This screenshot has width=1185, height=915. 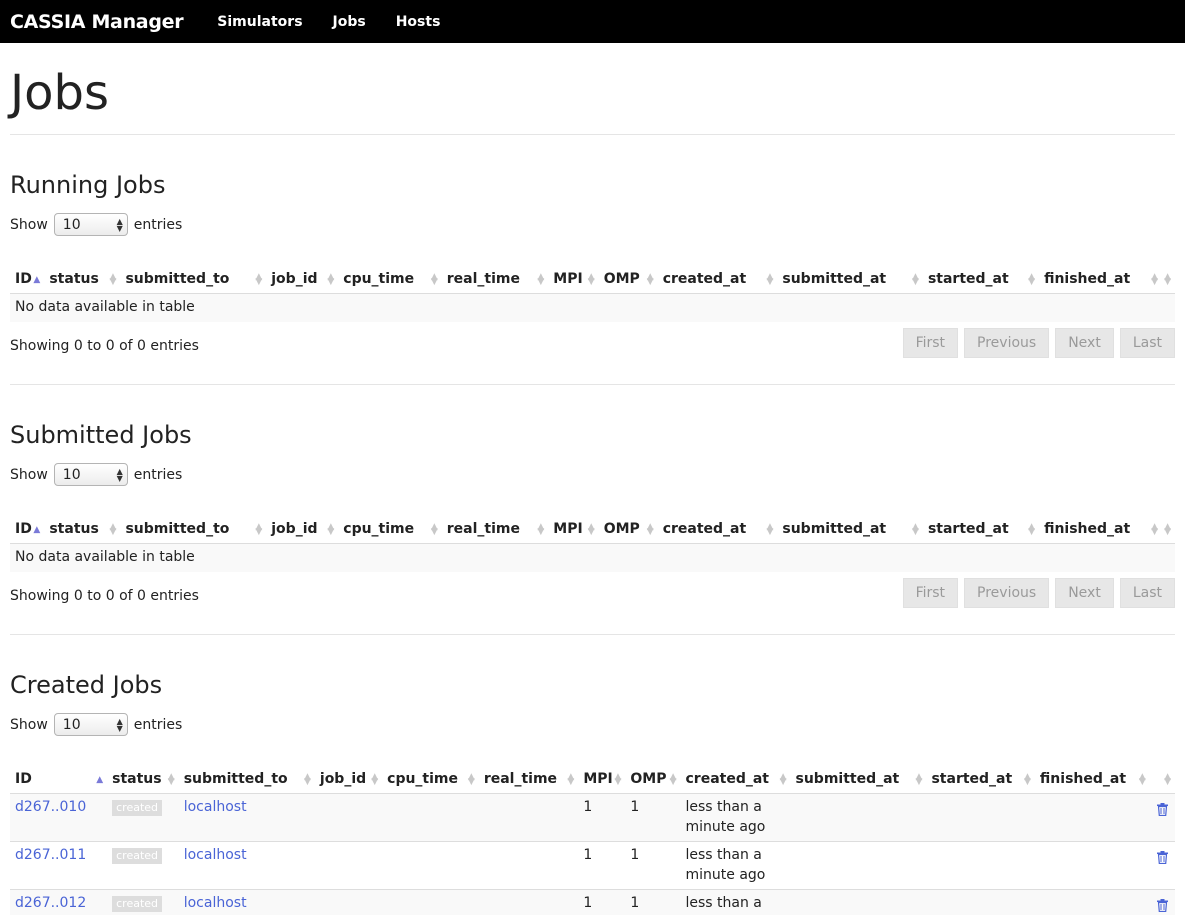 I want to click on column-header-label: real_time, so click(x=483, y=529).